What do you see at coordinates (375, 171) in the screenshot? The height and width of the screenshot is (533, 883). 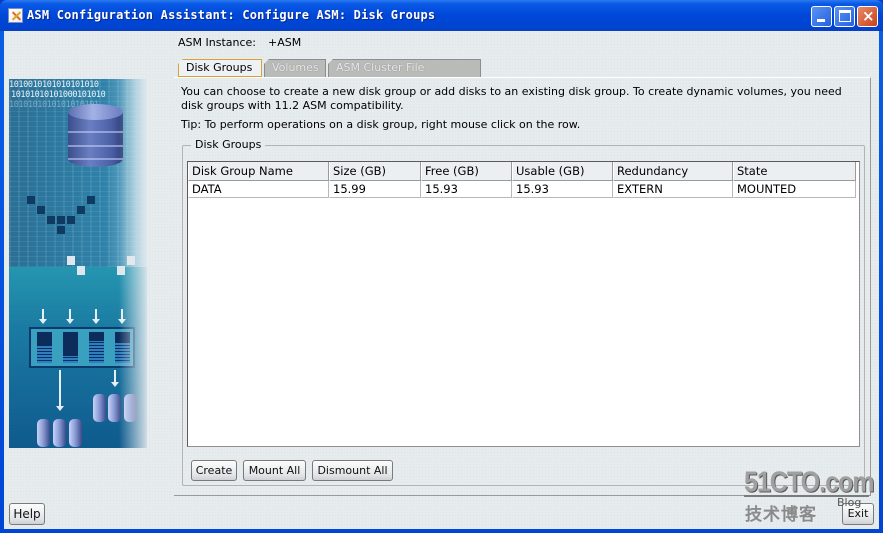 I see `column-header-size: Size (GB)` at bounding box center [375, 171].